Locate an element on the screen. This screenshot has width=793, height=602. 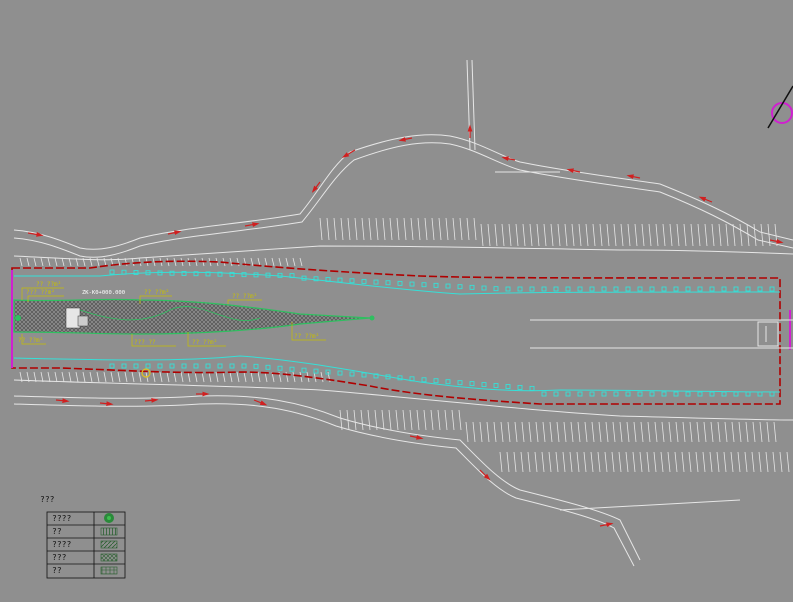
area-label: ??? ?? is located at coordinates (145, 342).